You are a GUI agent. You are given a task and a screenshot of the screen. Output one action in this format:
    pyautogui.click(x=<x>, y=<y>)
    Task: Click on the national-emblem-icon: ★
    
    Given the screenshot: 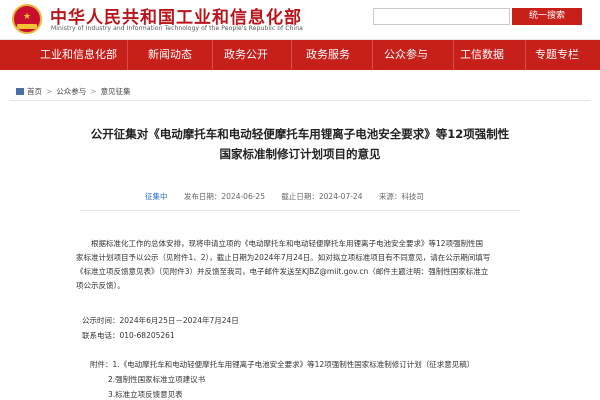 What is the action you would take?
    pyautogui.click(x=27, y=19)
    